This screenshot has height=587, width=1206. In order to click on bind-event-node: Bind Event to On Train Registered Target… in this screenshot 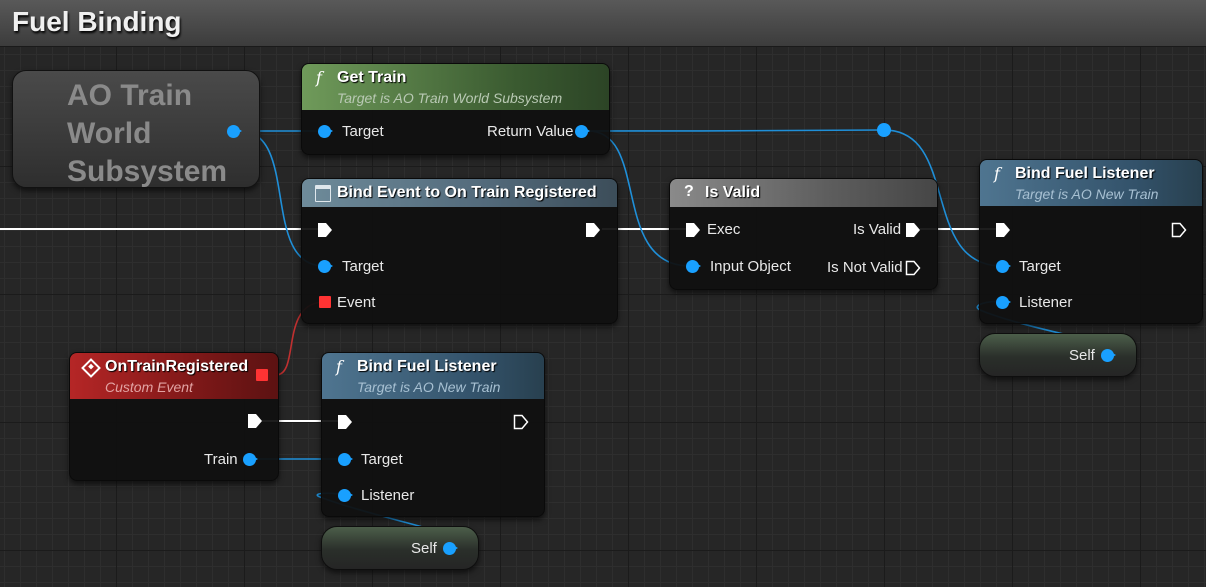, I will do `click(459, 251)`.